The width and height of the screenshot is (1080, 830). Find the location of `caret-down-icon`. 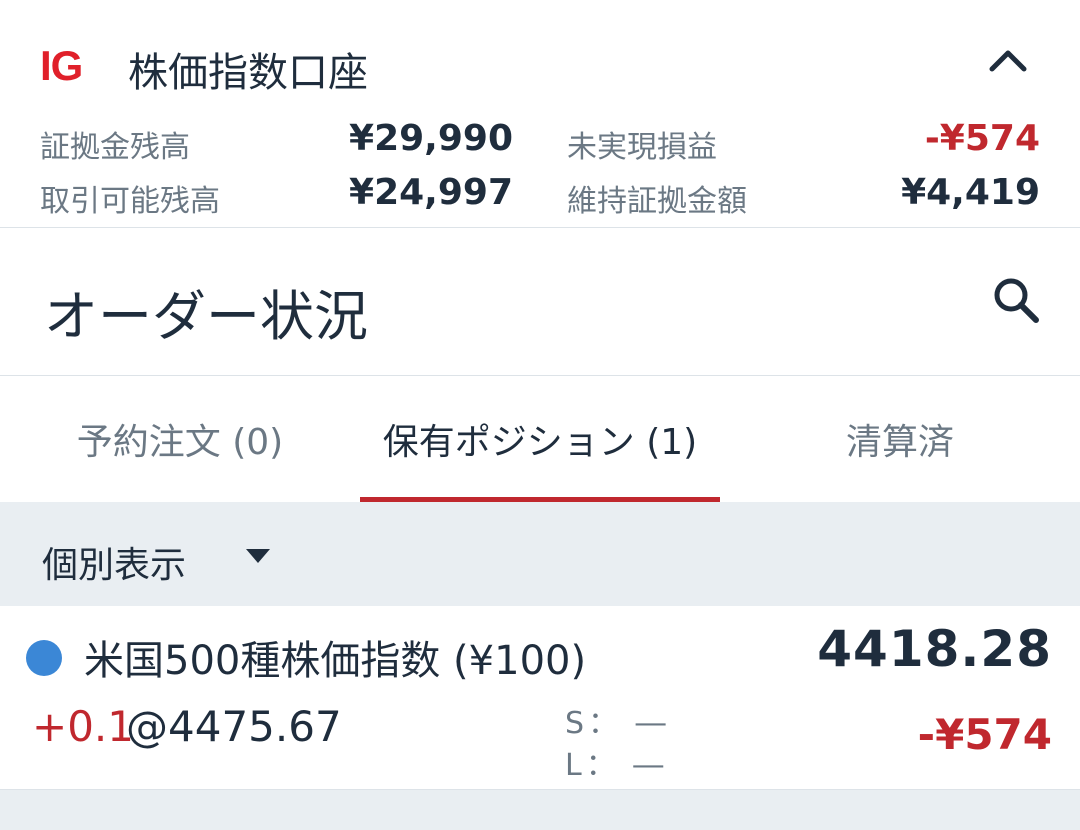

caret-down-icon is located at coordinates (258, 556).